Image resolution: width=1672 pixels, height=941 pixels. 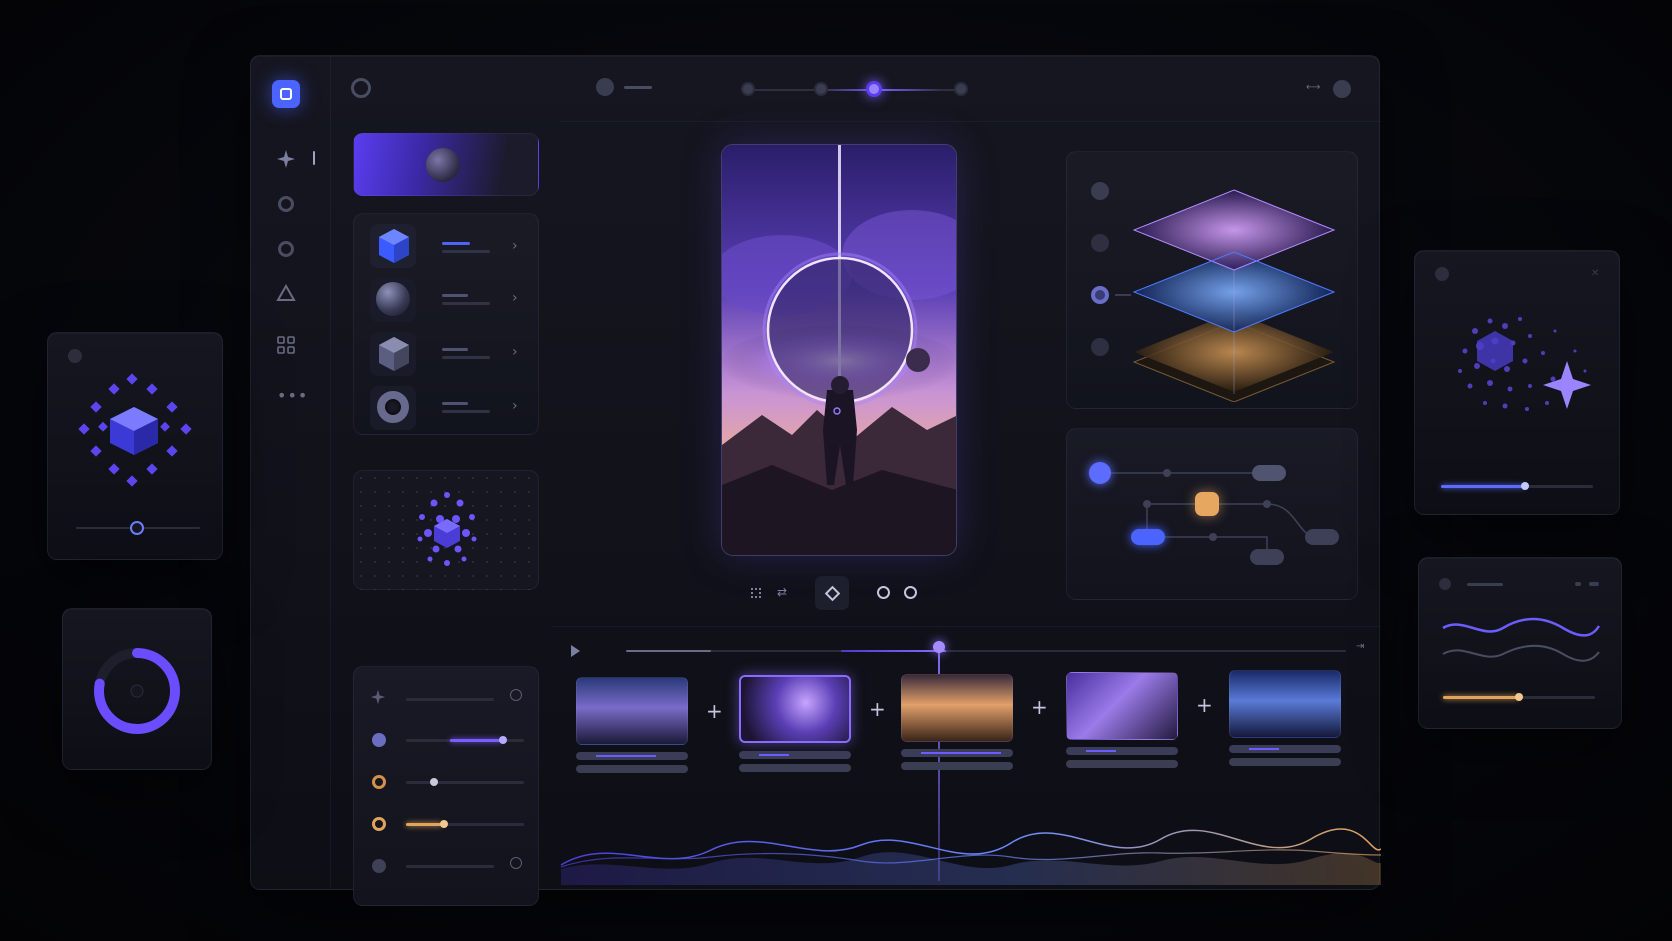 What do you see at coordinates (1148, 537) in the screenshot?
I see `graph-node-active` at bounding box center [1148, 537].